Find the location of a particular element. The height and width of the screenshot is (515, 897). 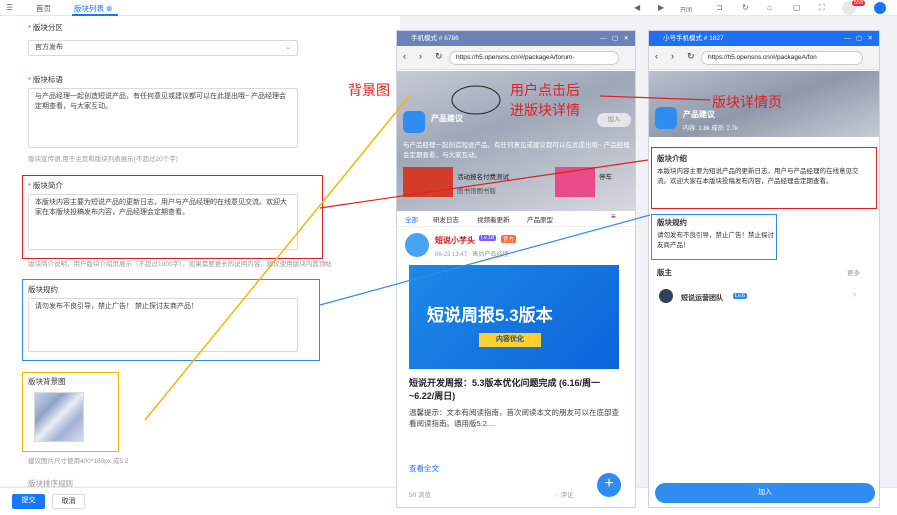

rules-arrow is located at coordinates (485, 260).